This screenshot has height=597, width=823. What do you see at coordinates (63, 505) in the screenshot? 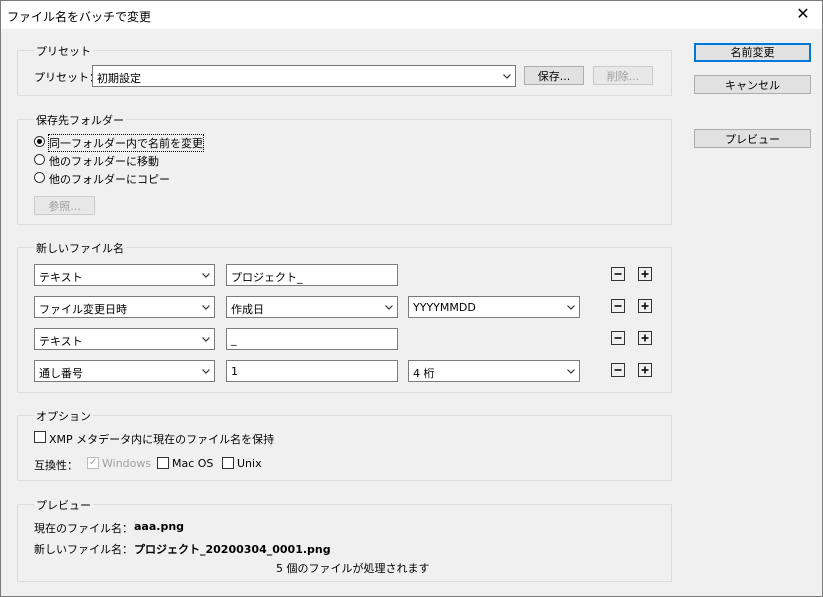
I see `preview-group-label: プレビュー` at bounding box center [63, 505].